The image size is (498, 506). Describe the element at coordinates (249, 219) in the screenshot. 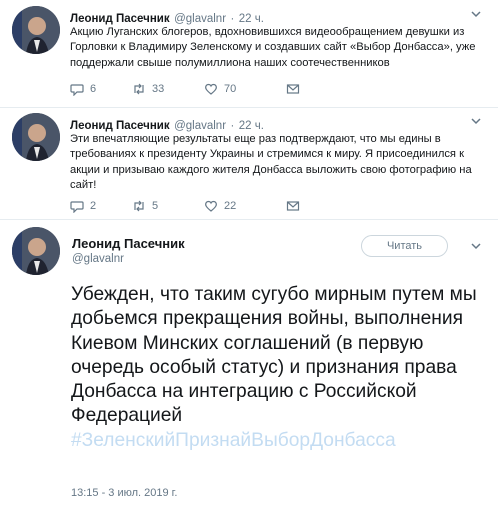

I see `divider` at that location.